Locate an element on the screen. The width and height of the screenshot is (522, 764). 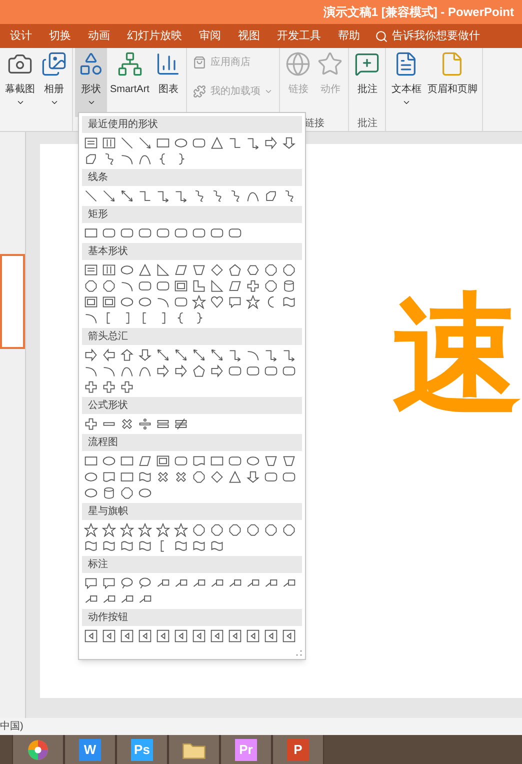
freeform-icon is located at coordinates (271, 196).